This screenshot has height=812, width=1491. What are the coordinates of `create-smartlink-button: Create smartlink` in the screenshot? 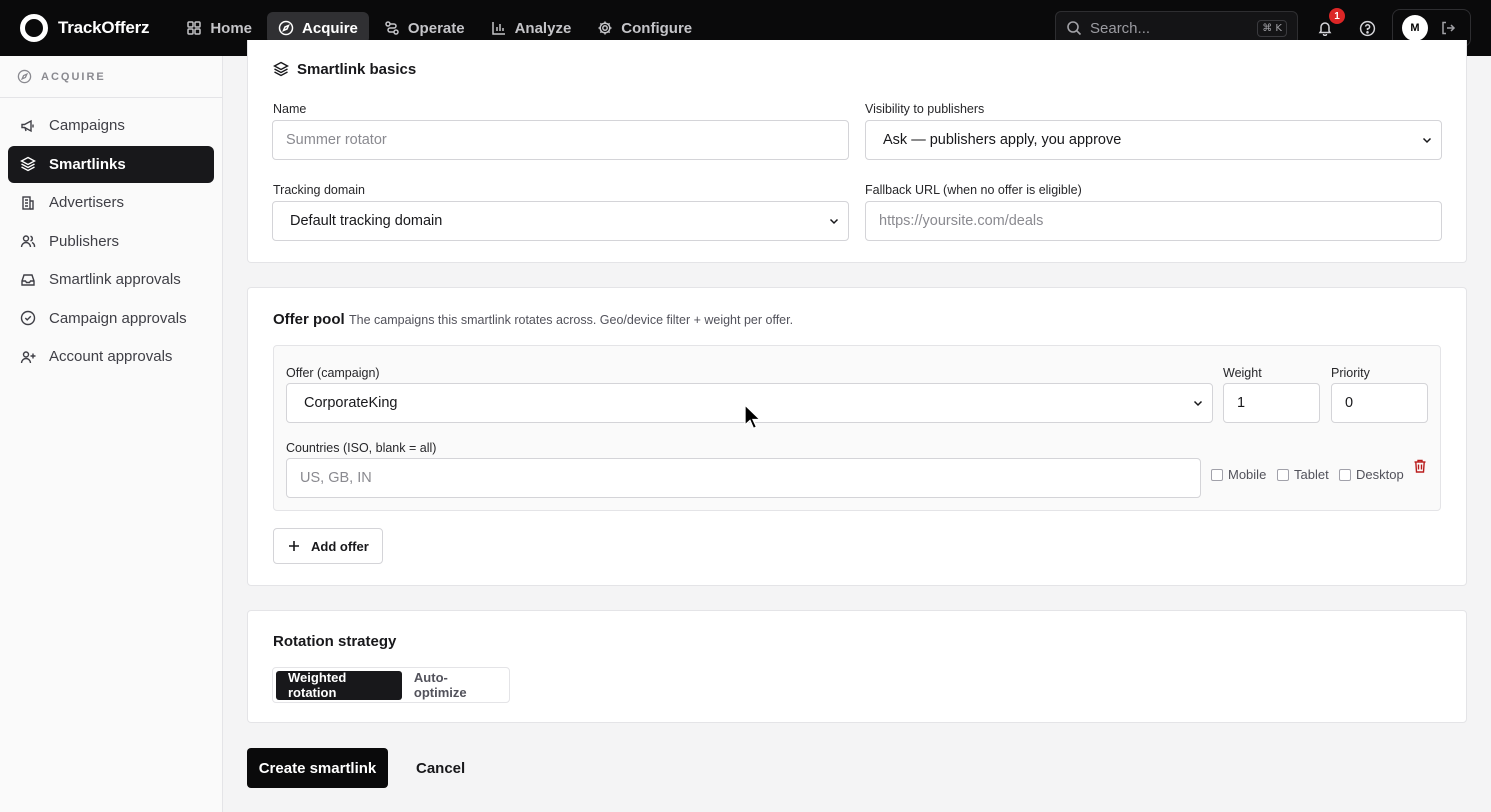 It's located at (317, 768).